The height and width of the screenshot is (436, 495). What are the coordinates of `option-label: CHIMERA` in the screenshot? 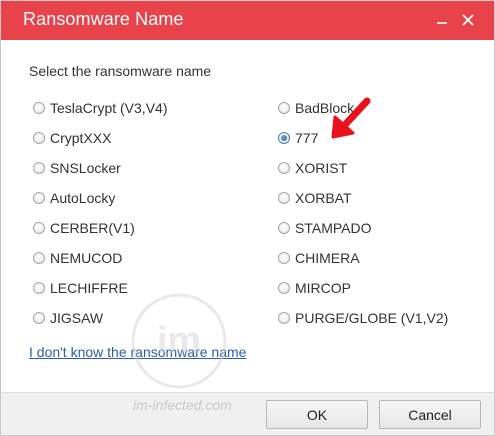 It's located at (327, 258).